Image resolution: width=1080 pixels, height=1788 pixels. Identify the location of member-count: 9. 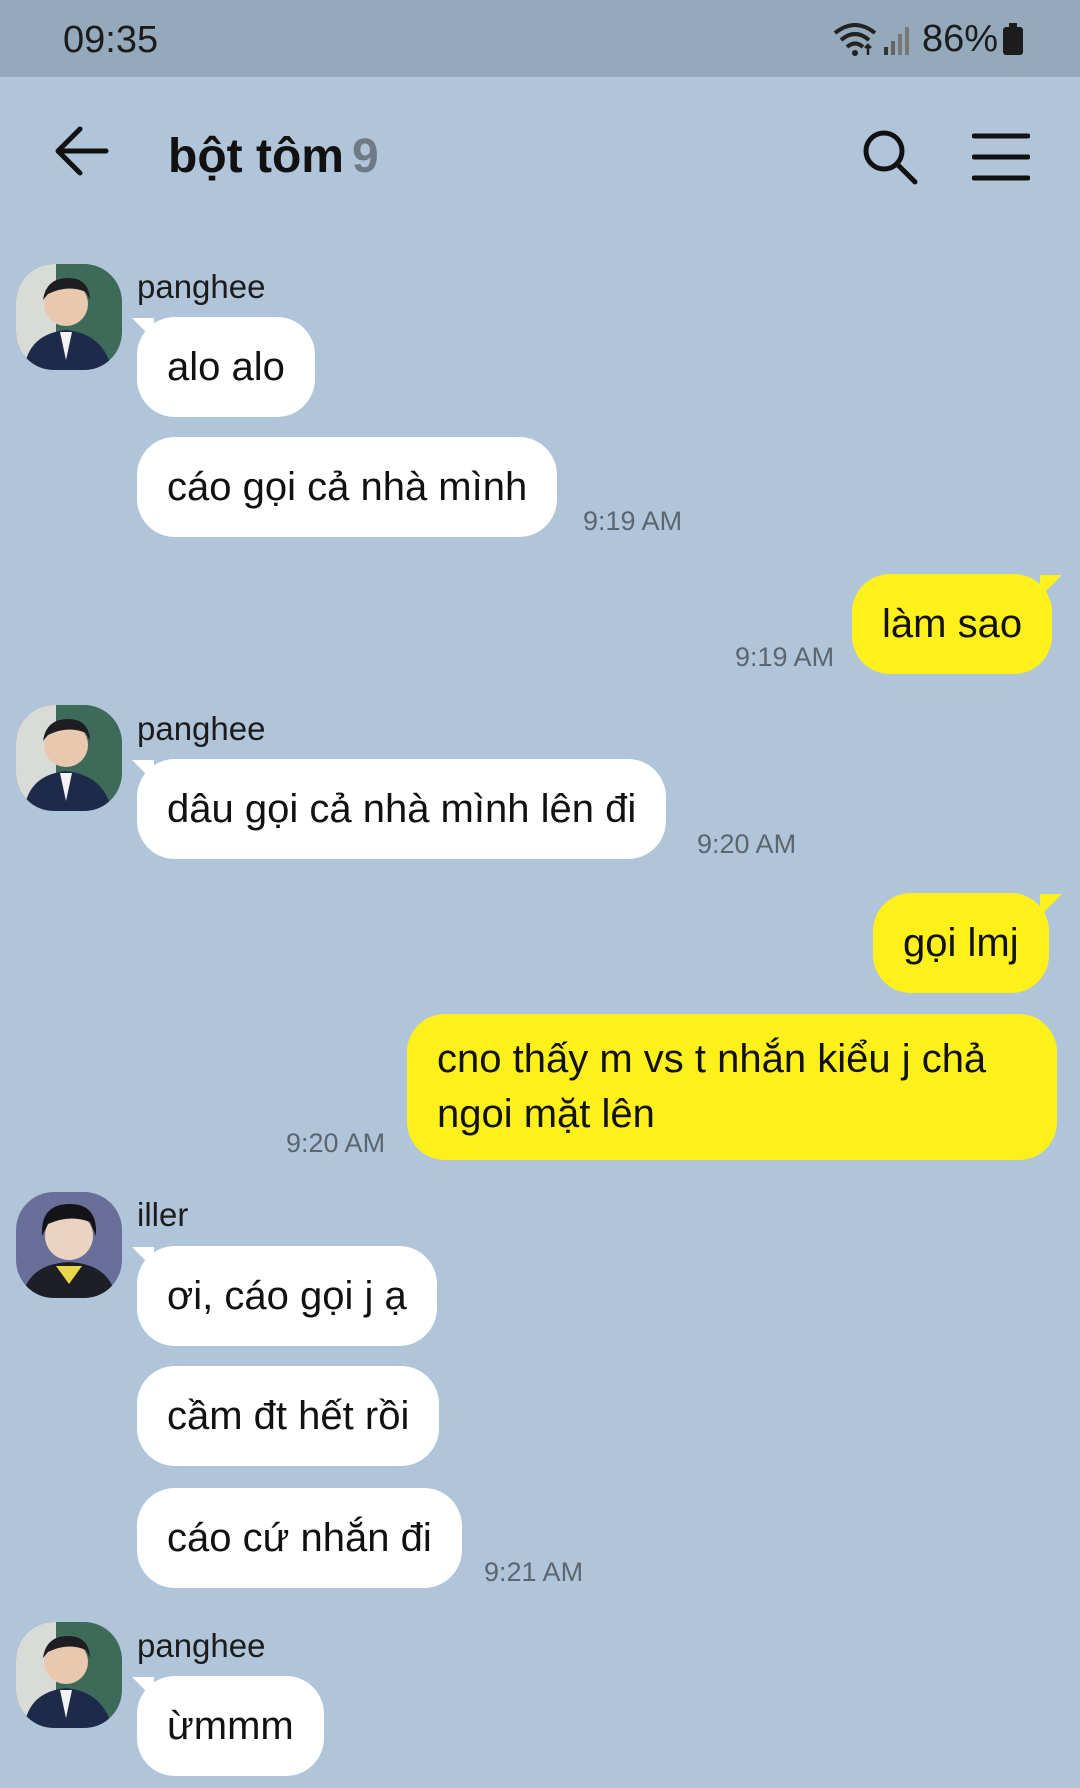
(365, 156).